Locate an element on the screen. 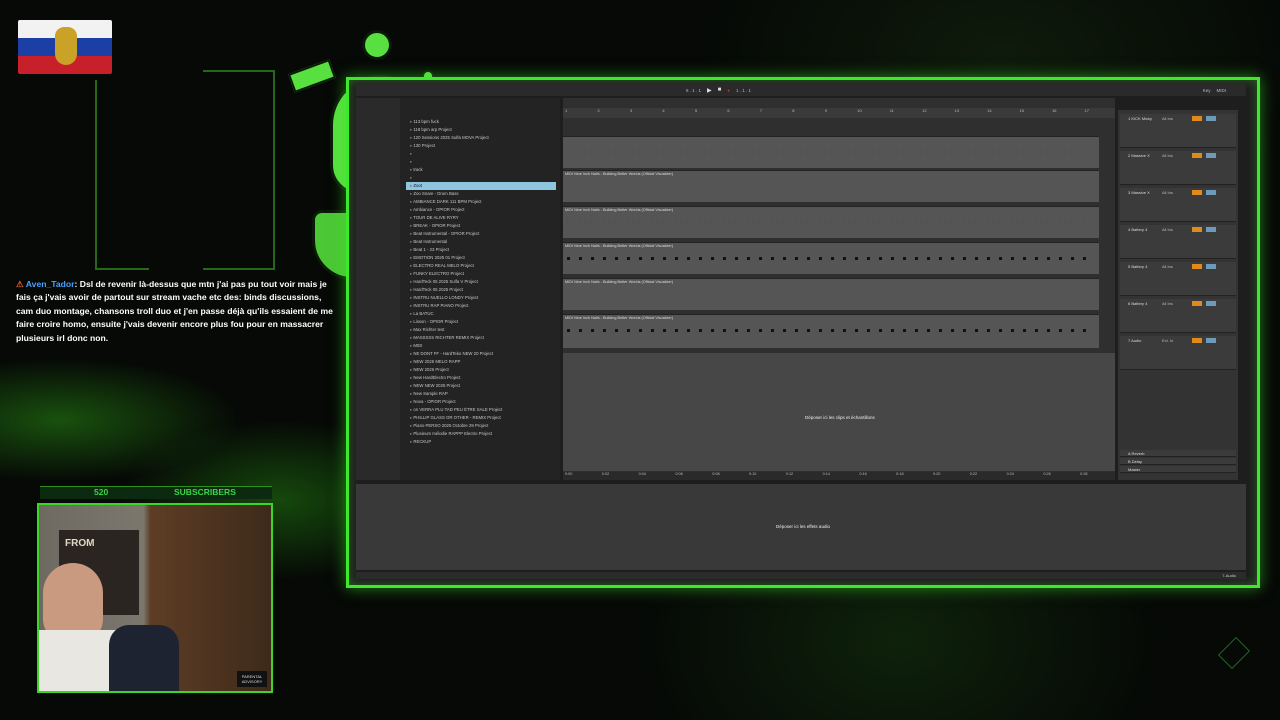 Image resolution: width=1280 pixels, height=720 pixels. browser-item: INSTRU RAP PIANO Project is located at coordinates (481, 306).